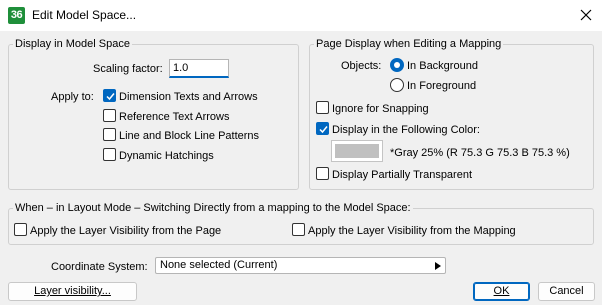  I want to click on ok-button-label: OK, so click(501, 291).